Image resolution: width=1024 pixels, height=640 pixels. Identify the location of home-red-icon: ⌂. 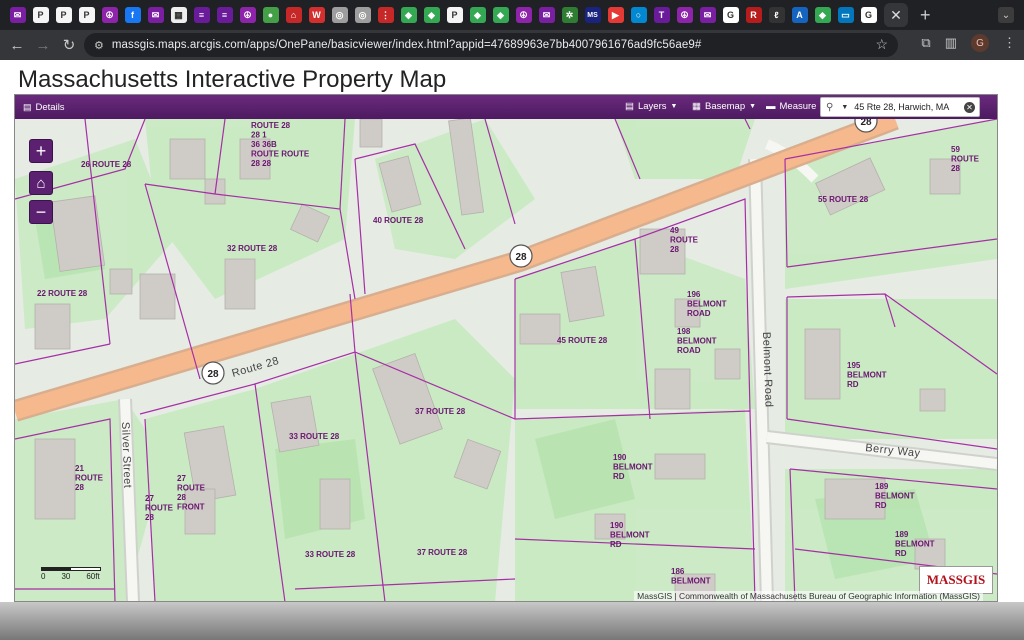
(293, 15).